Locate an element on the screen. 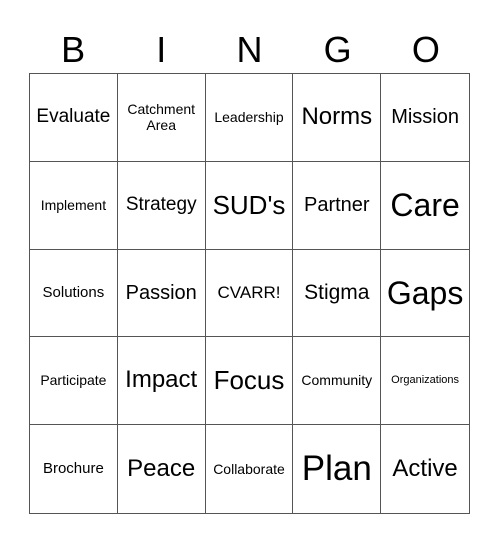 The height and width of the screenshot is (544, 500). header-letter-g: G is located at coordinates (337, 49).